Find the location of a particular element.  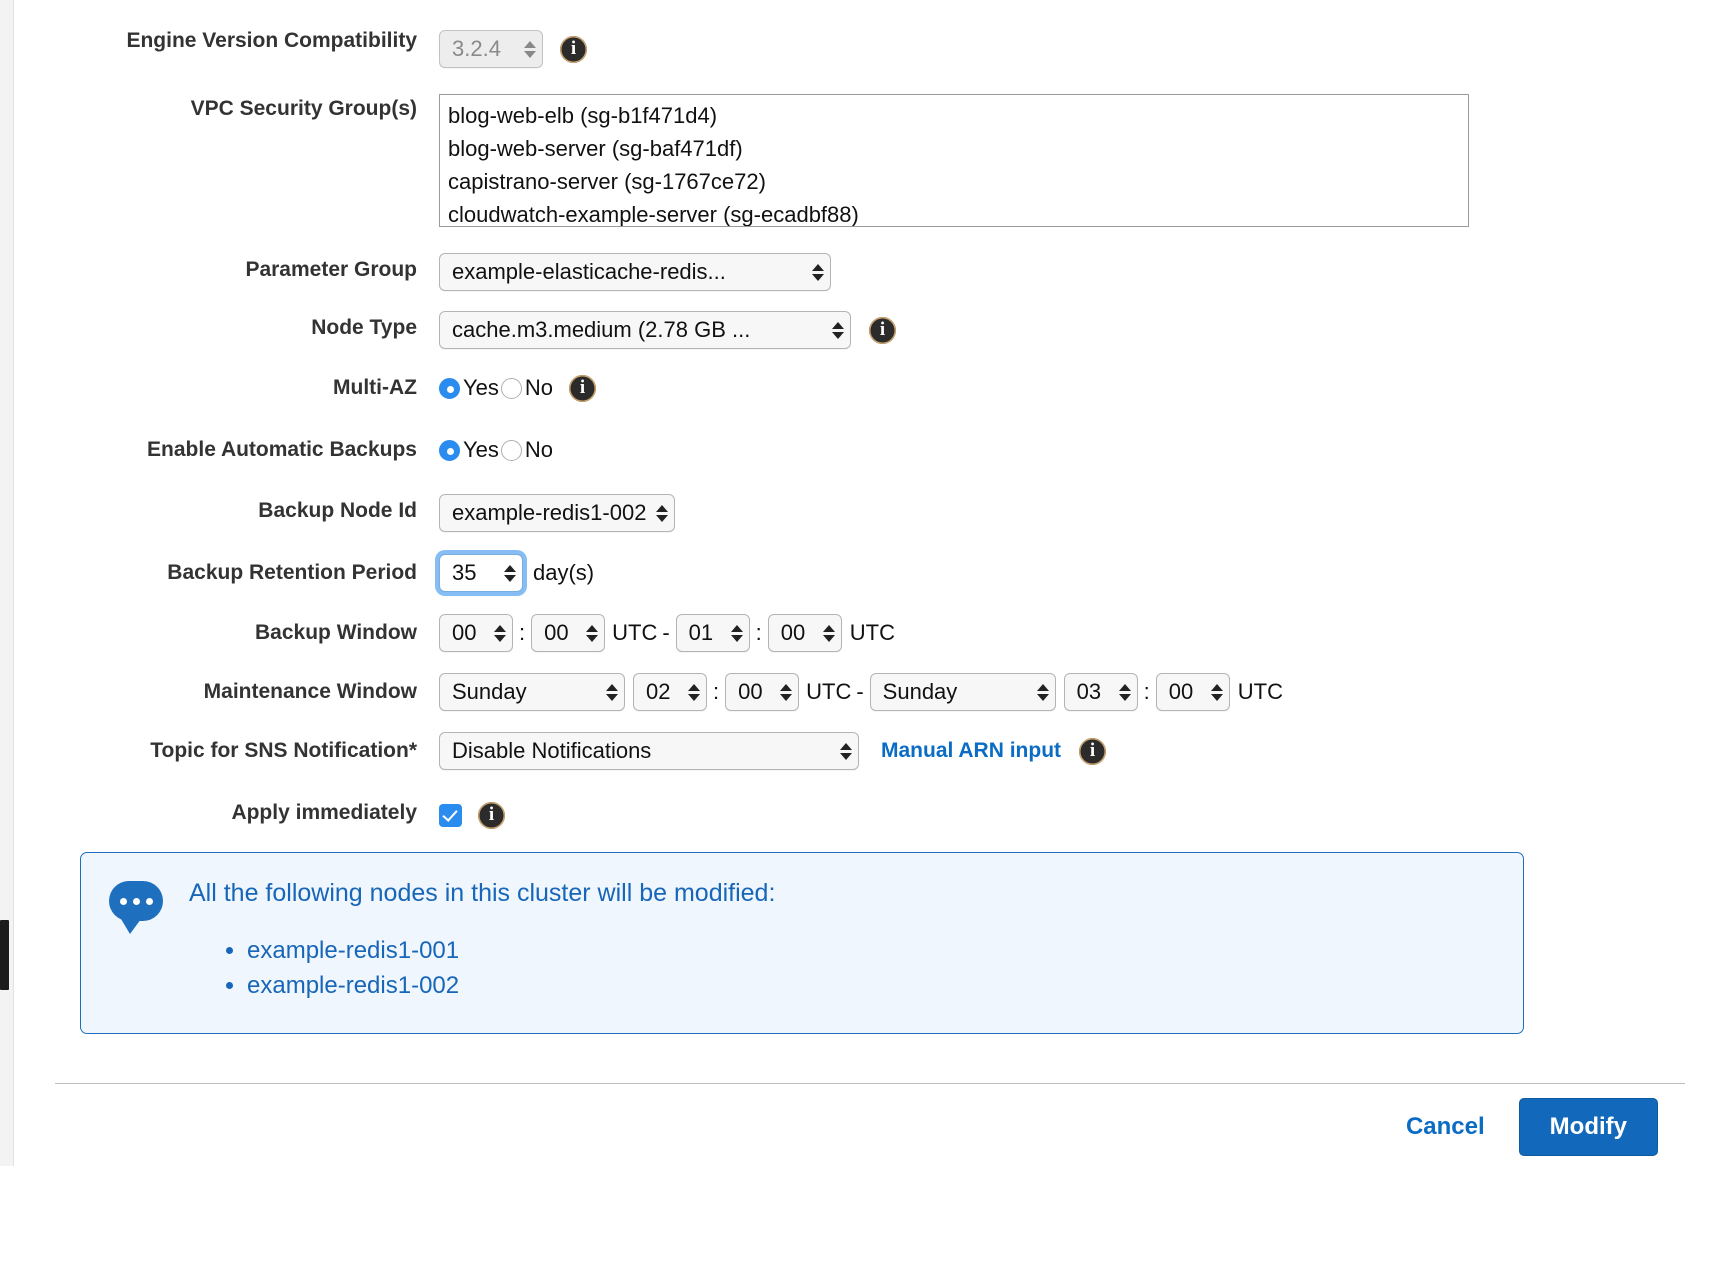

maintenance-window-dash: - is located at coordinates (860, 691).